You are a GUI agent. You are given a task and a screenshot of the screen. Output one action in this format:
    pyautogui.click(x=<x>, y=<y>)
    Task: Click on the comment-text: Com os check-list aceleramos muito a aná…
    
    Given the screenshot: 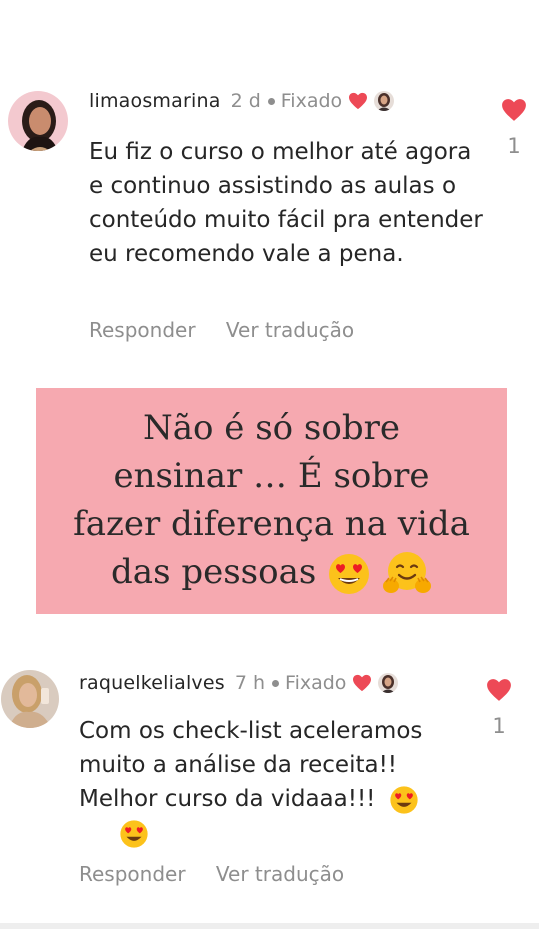 What is the action you would take?
    pyautogui.click(x=279, y=782)
    